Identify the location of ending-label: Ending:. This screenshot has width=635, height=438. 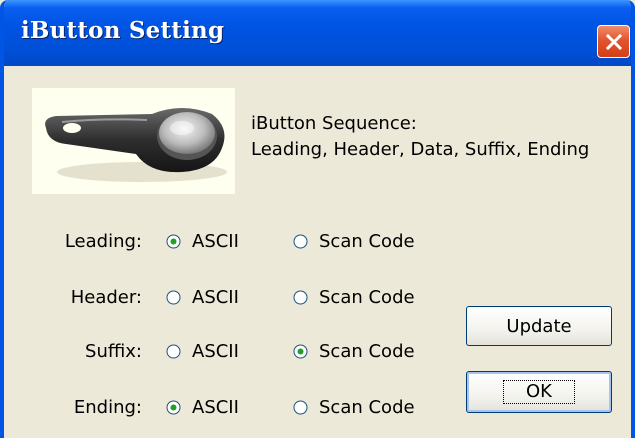
(107, 407).